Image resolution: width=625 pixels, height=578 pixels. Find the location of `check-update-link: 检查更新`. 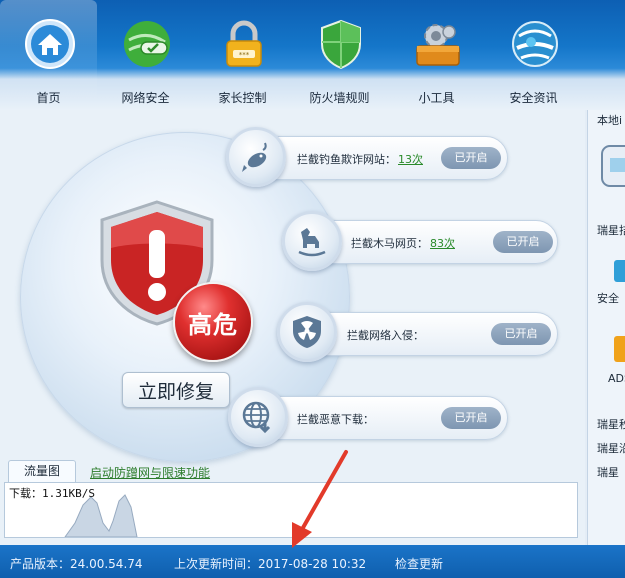

check-update-link: 检查更新 is located at coordinates (419, 563).